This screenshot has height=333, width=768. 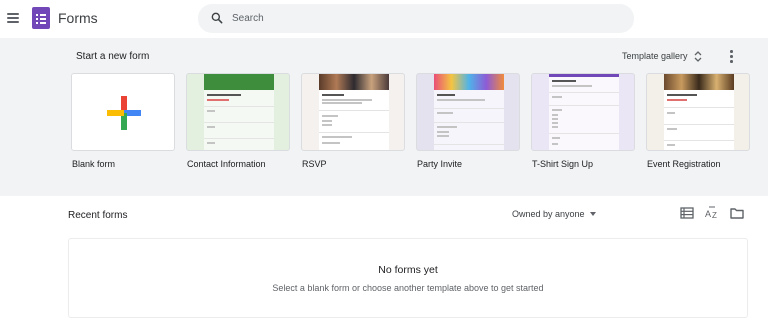 What do you see at coordinates (217, 18) in the screenshot?
I see `search-icon` at bounding box center [217, 18].